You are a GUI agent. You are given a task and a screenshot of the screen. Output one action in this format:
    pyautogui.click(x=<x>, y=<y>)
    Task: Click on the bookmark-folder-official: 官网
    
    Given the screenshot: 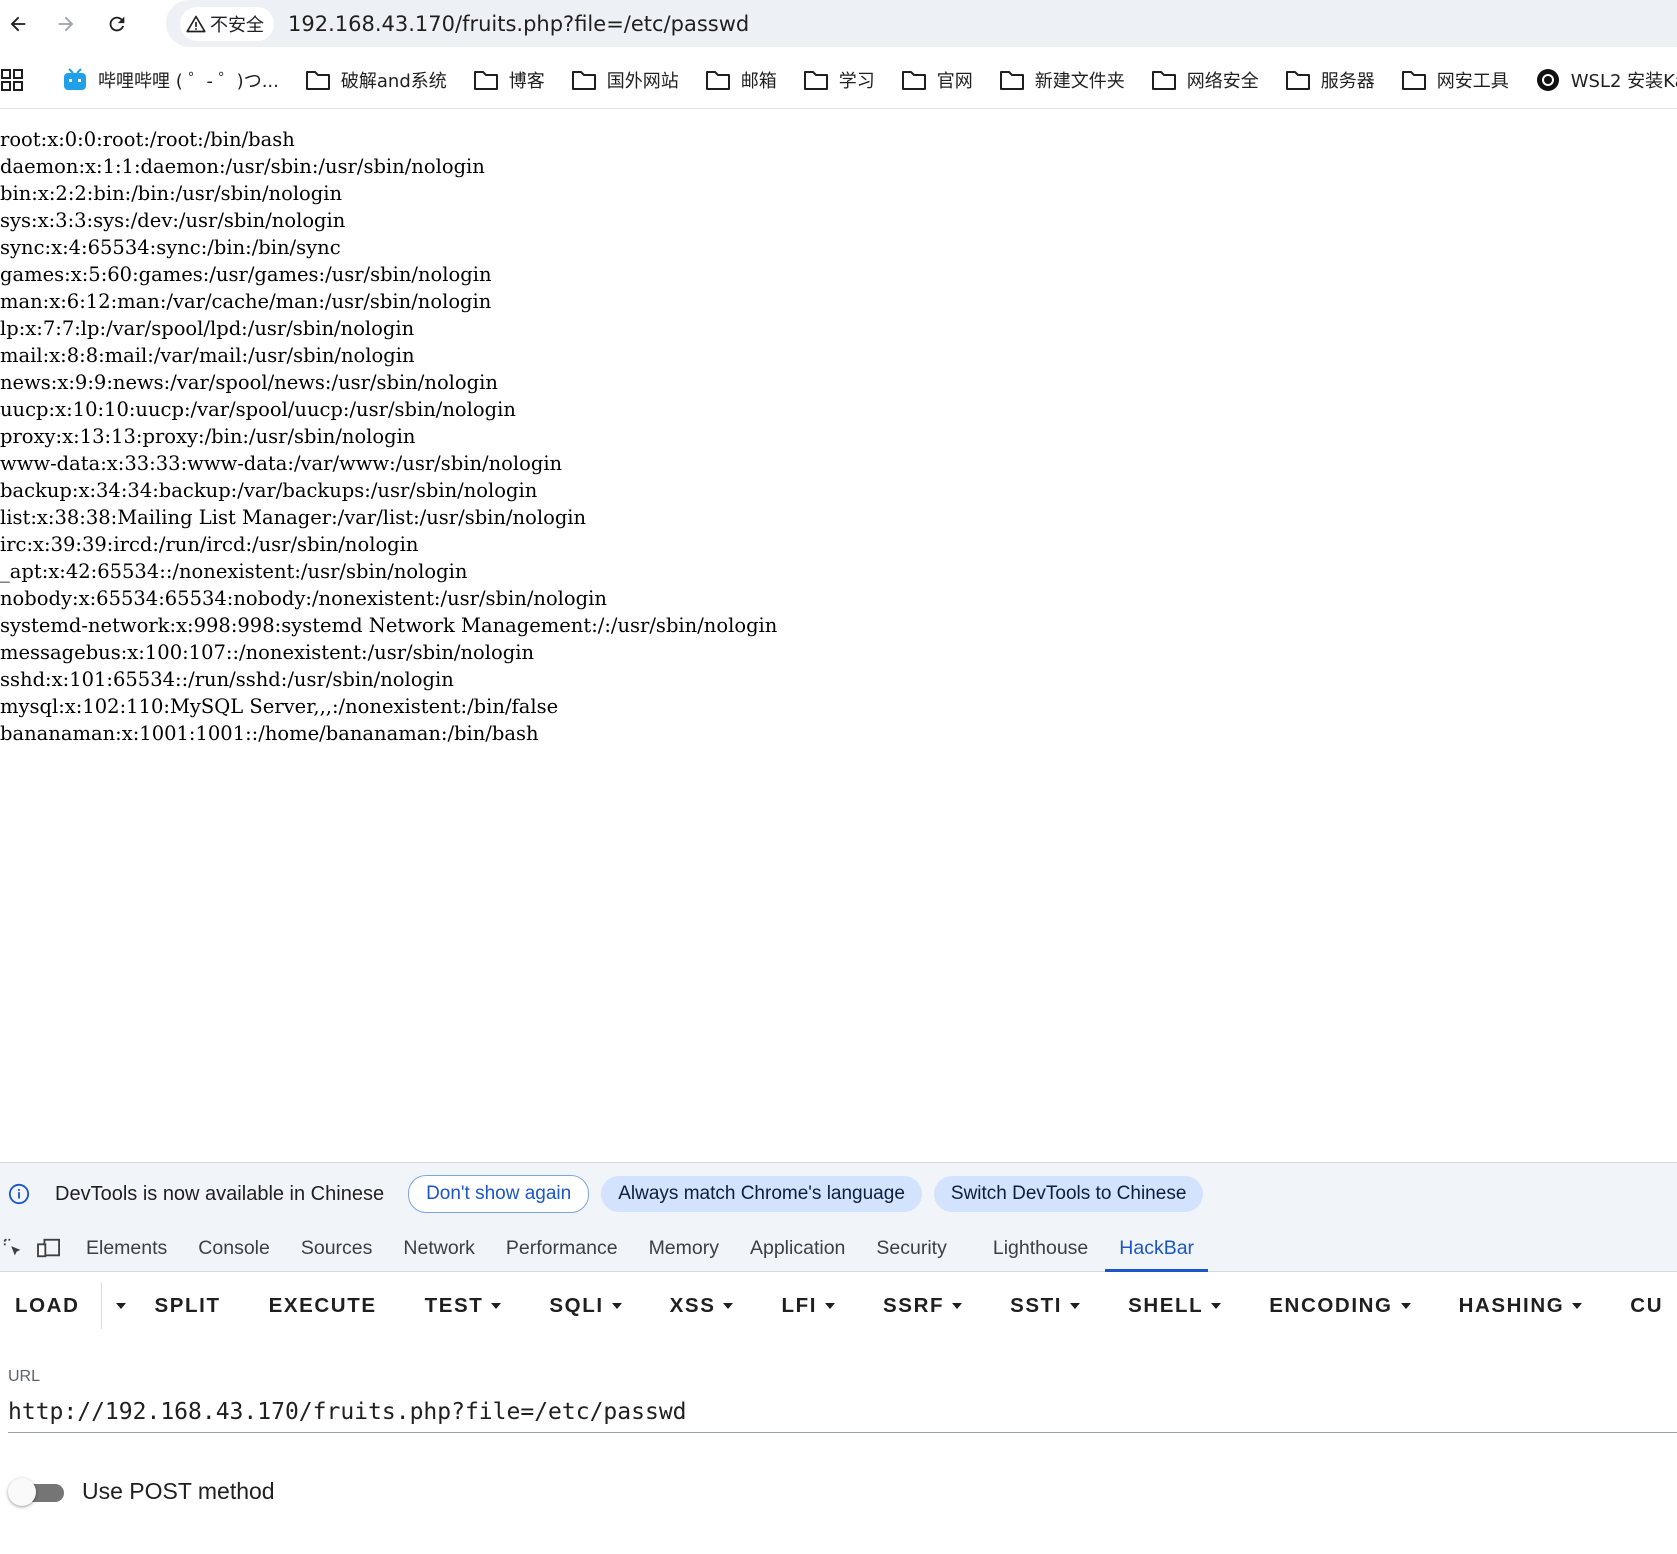 What is the action you would take?
    pyautogui.click(x=937, y=80)
    